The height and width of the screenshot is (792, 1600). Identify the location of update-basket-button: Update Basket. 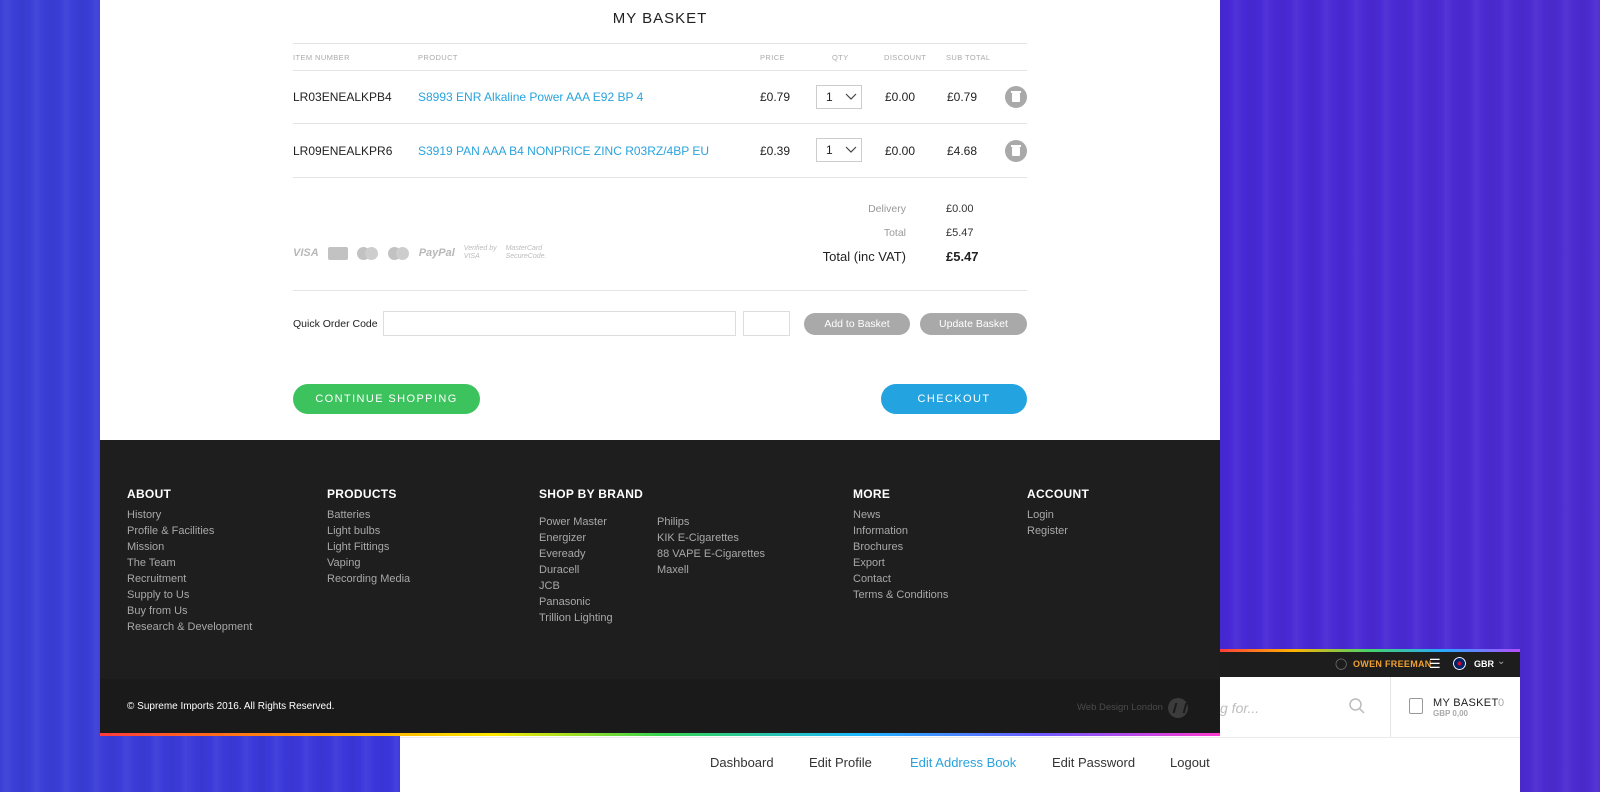
(973, 324).